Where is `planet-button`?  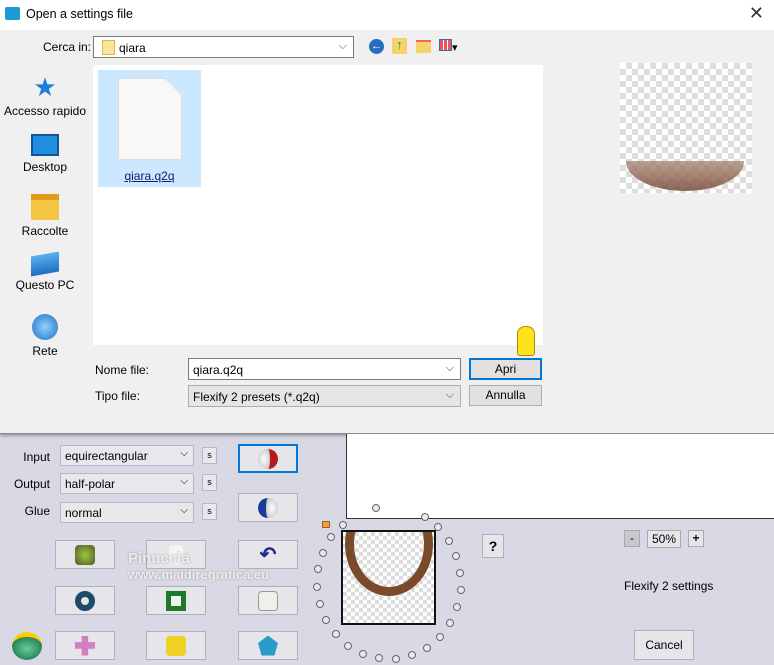
planet-button is located at coordinates (85, 554).